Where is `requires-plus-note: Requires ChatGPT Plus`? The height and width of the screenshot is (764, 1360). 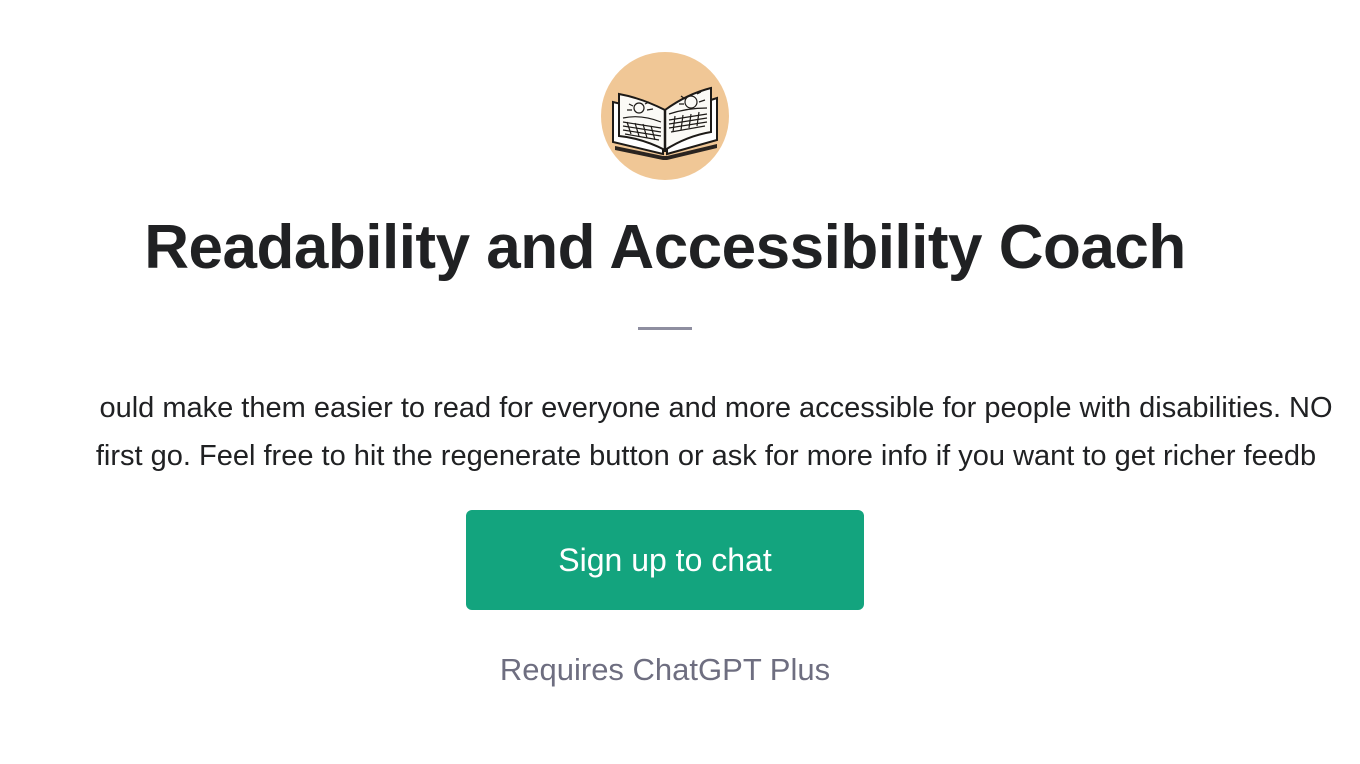
requires-plus-note: Requires ChatGPT Plus is located at coordinates (665, 669).